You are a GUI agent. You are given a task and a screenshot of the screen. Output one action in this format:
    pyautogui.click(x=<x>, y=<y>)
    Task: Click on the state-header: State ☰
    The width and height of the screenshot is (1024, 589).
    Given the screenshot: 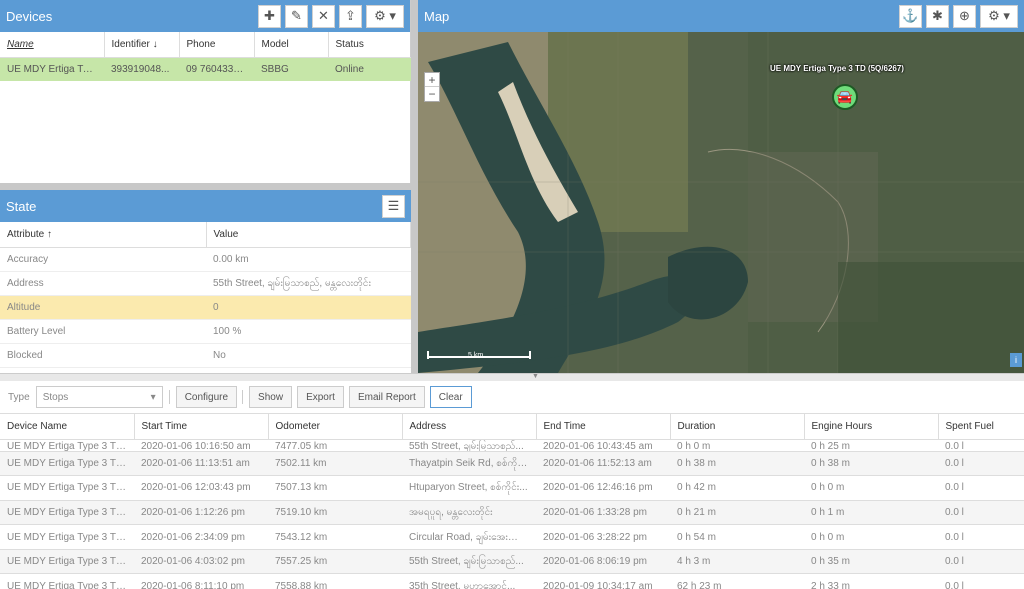 What is the action you would take?
    pyautogui.click(x=205, y=206)
    